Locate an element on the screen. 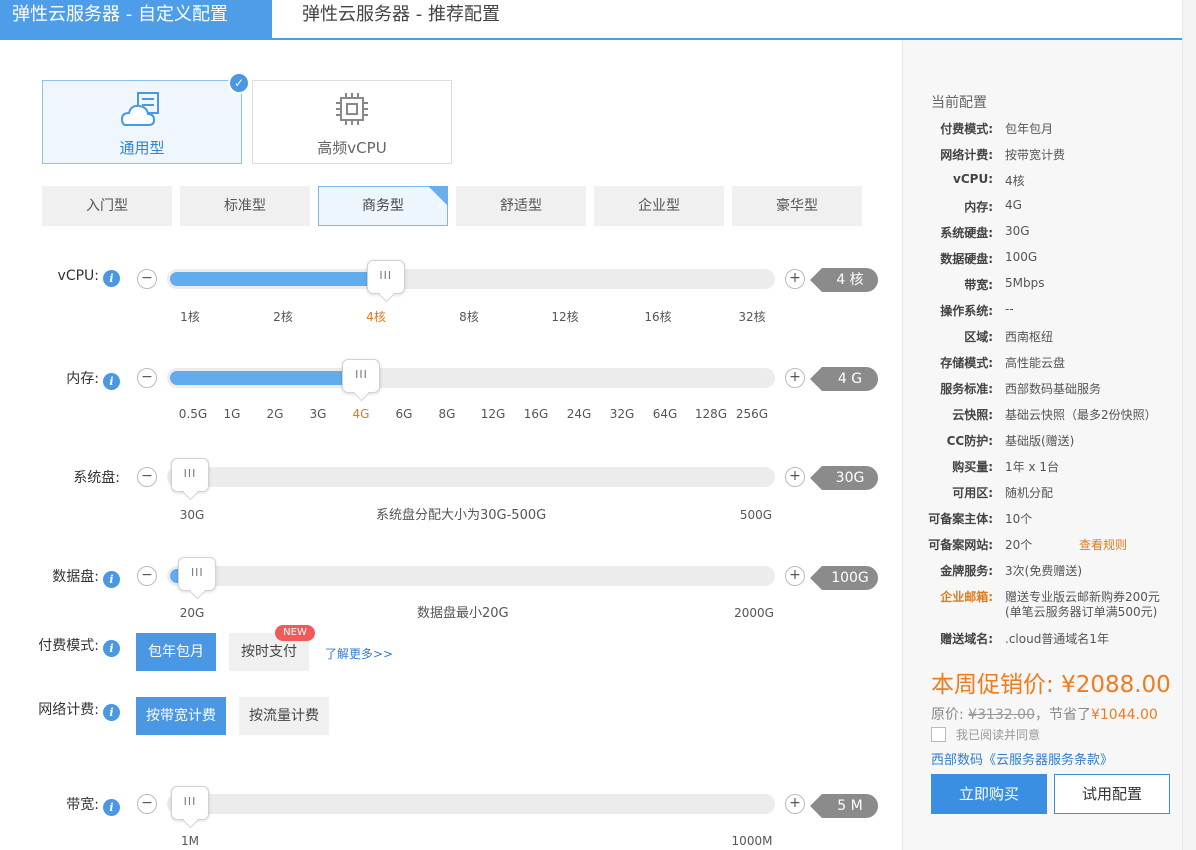  tick-label: 32核 is located at coordinates (752, 317).